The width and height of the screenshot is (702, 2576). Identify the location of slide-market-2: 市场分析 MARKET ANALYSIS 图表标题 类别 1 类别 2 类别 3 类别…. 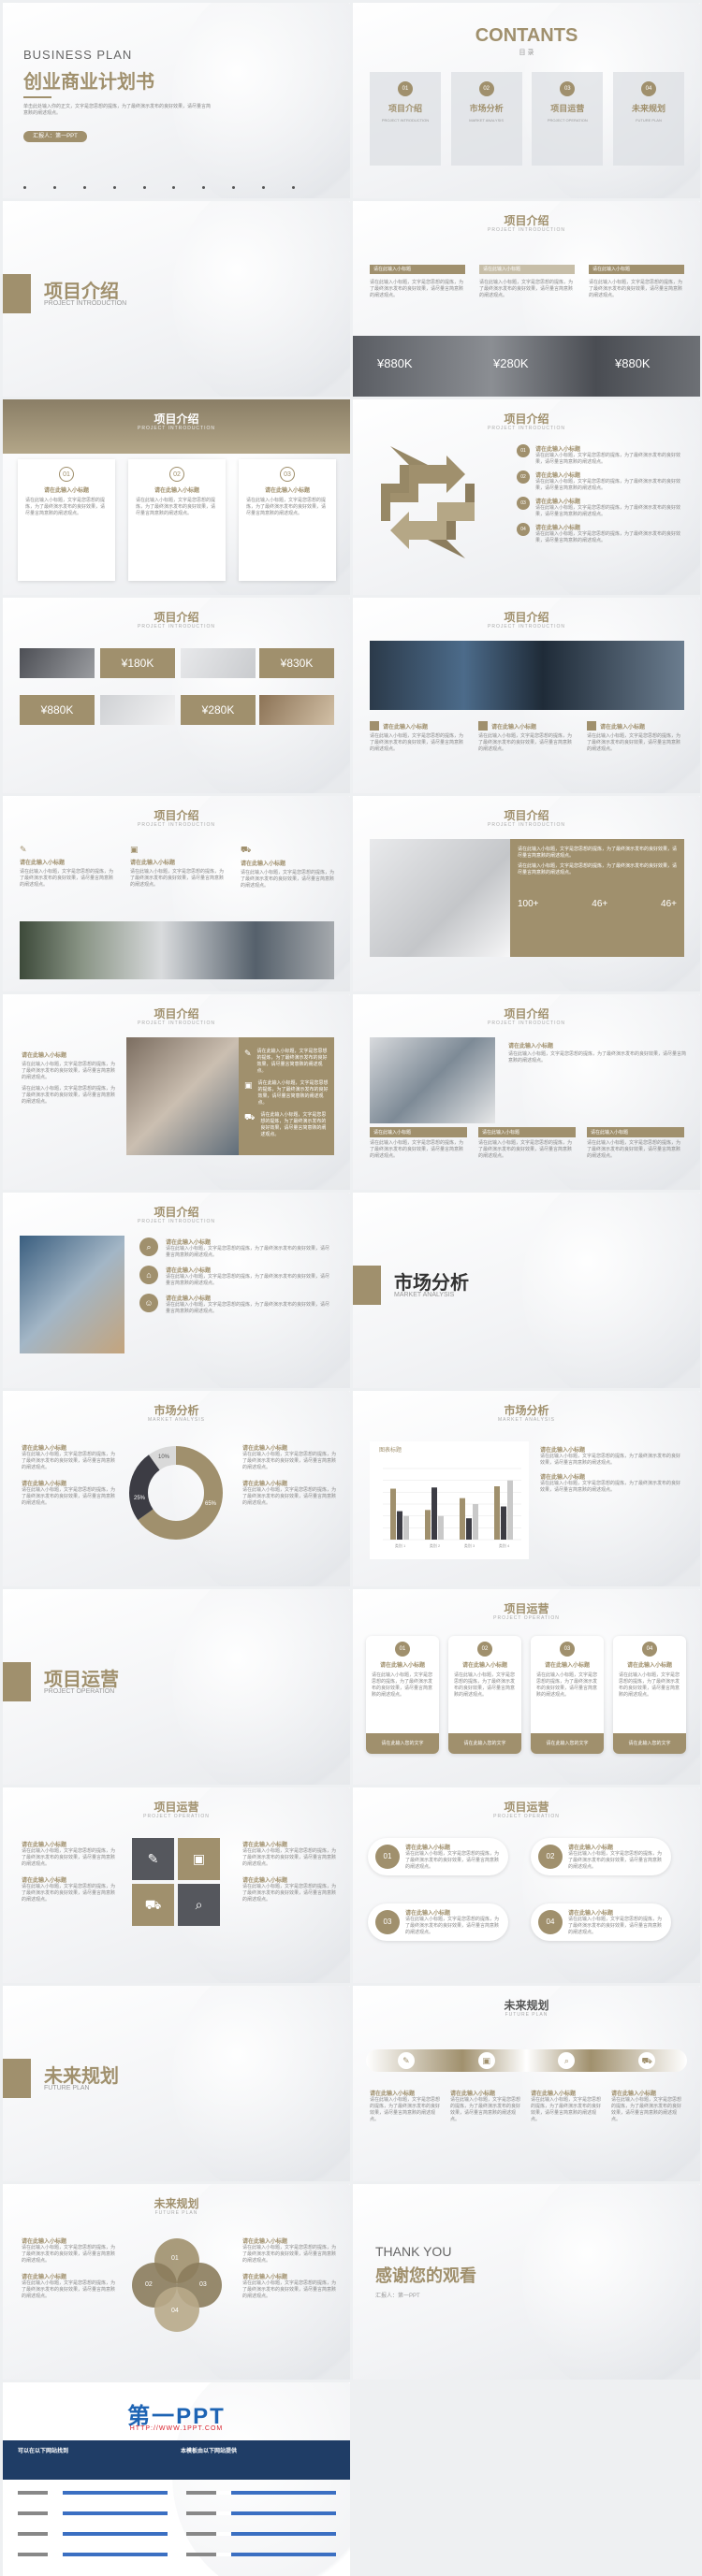
(526, 1489).